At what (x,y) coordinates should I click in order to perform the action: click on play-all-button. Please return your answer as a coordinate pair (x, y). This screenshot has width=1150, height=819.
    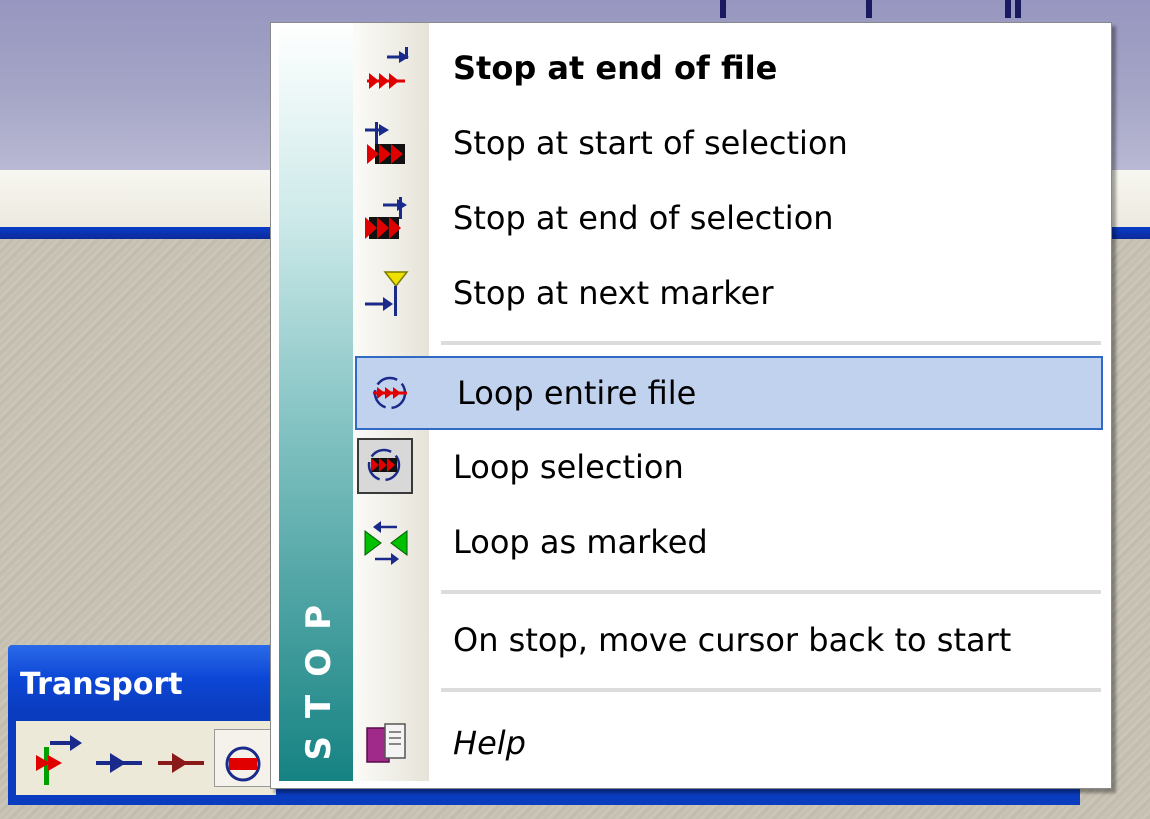
    Looking at the image, I should click on (182, 757).